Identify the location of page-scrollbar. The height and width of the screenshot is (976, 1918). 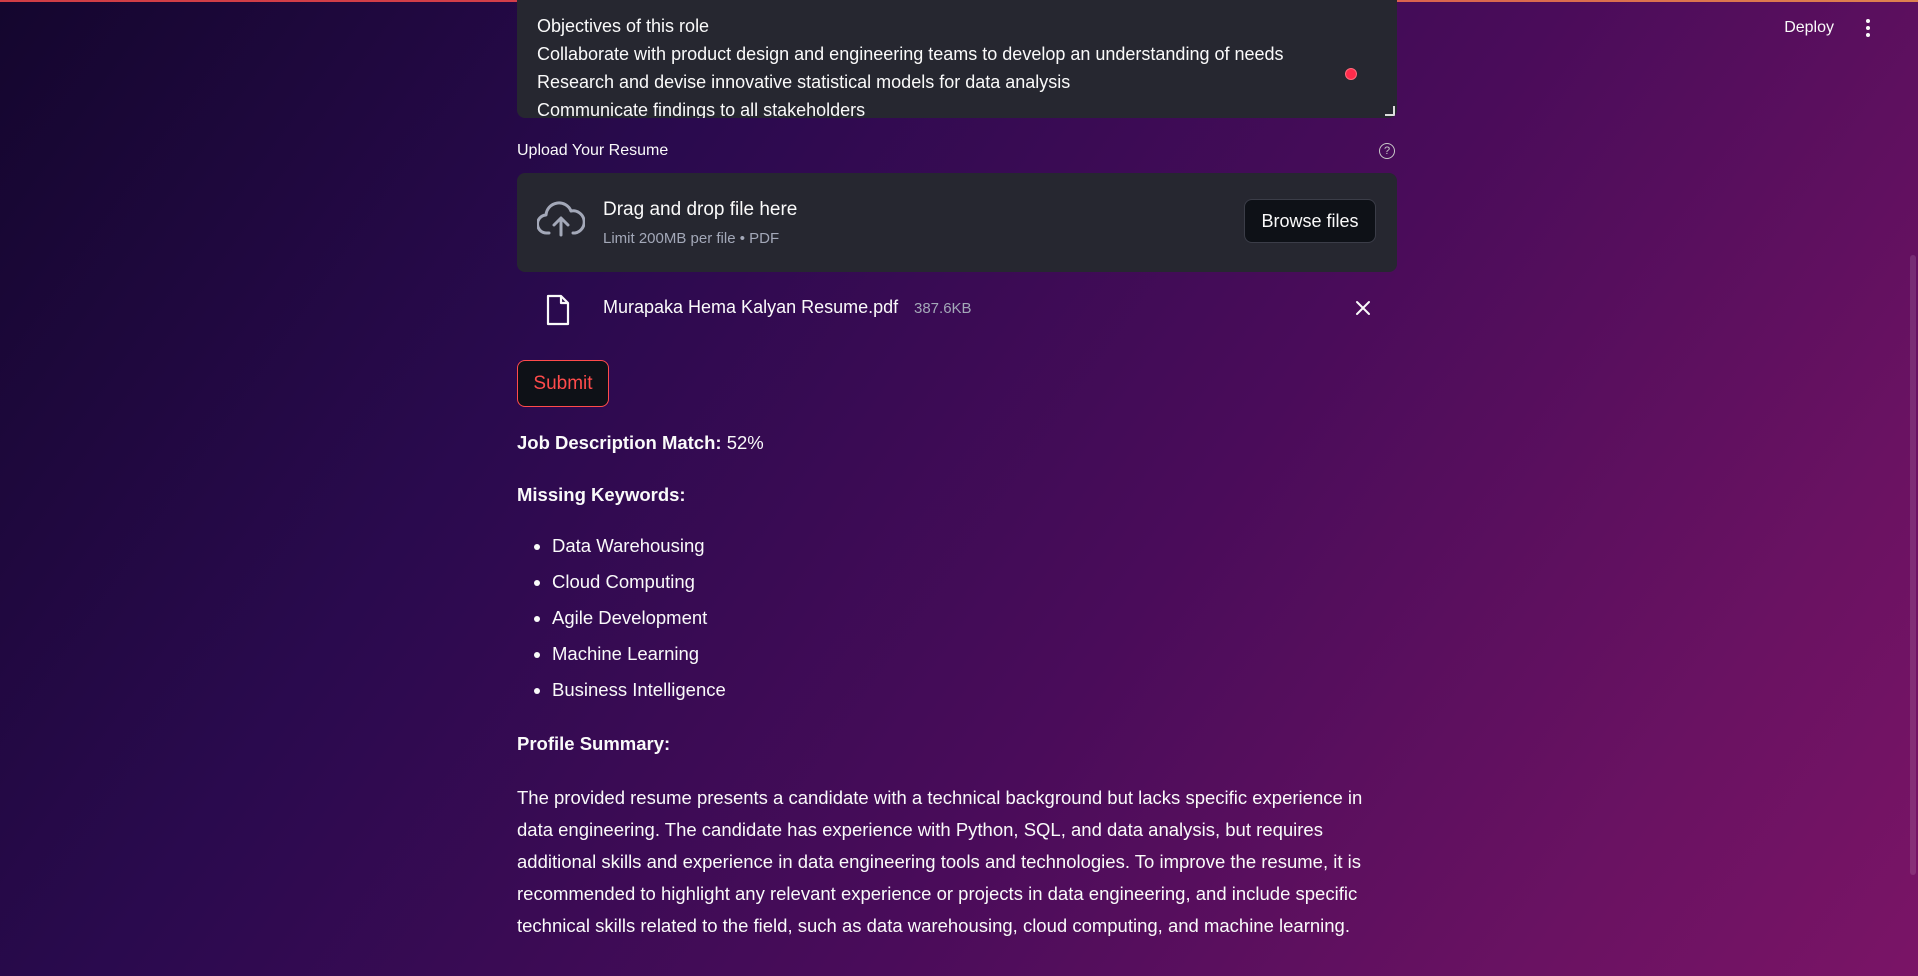
(1913, 565).